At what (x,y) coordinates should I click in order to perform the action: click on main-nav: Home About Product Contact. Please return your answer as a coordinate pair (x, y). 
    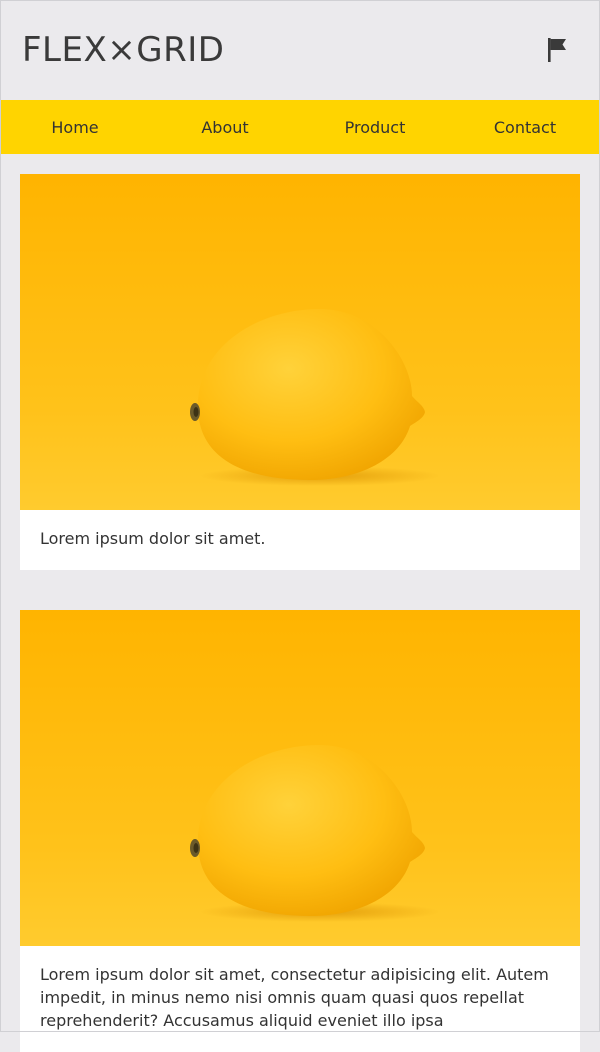
    Looking at the image, I should click on (300, 127).